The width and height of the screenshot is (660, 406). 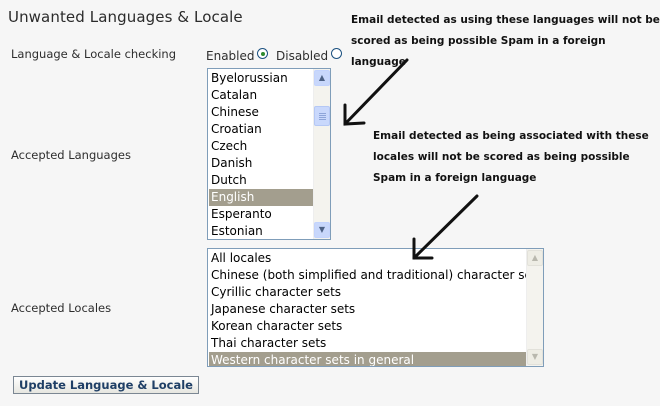 I want to click on arrow-to-languages-icon, so click(x=376, y=92).